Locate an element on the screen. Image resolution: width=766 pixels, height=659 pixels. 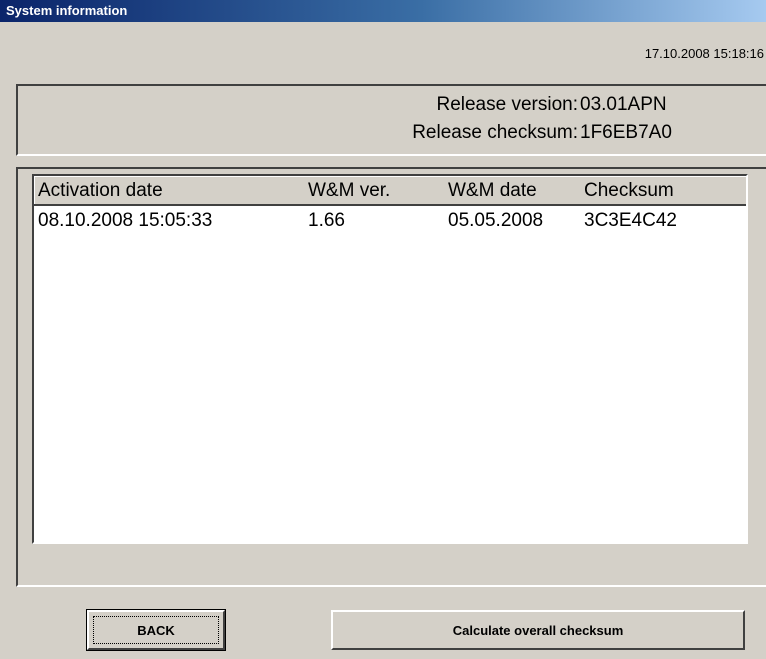
release-checksum-label: Release checksum: is located at coordinates (495, 132).